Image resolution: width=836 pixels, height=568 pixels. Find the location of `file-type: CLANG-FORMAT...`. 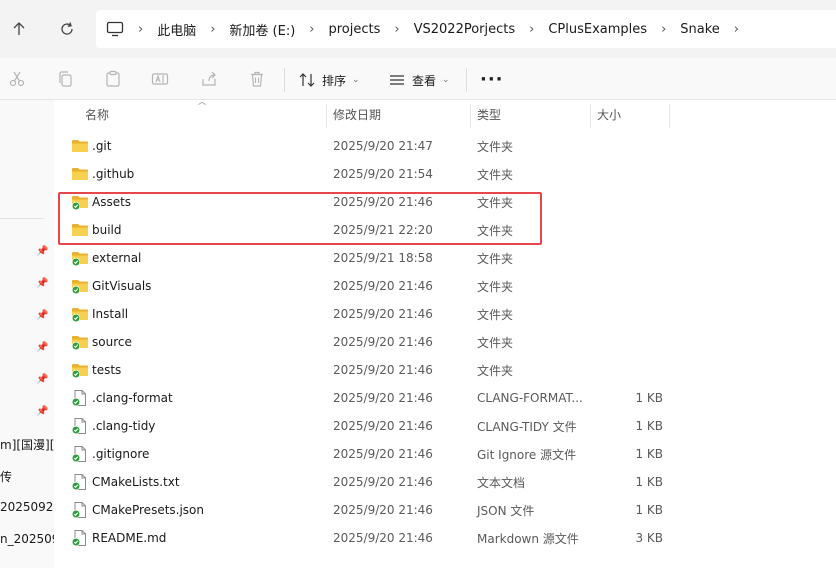

file-type: CLANG-FORMAT... is located at coordinates (530, 398).